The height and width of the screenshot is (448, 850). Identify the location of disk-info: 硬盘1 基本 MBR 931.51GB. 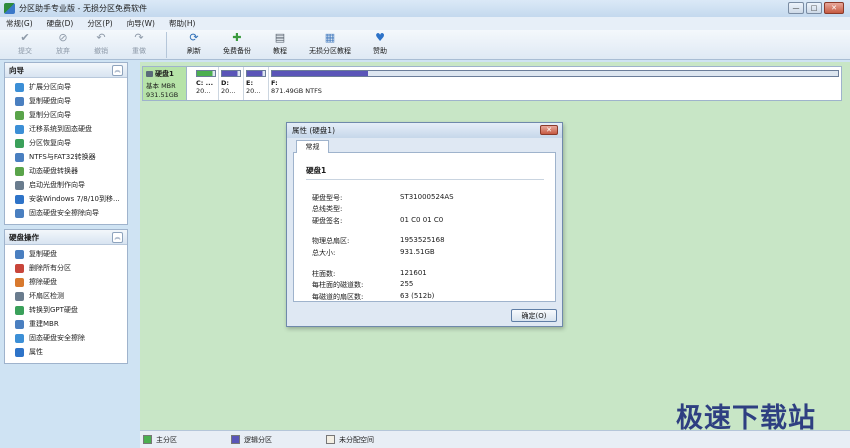
(165, 83).